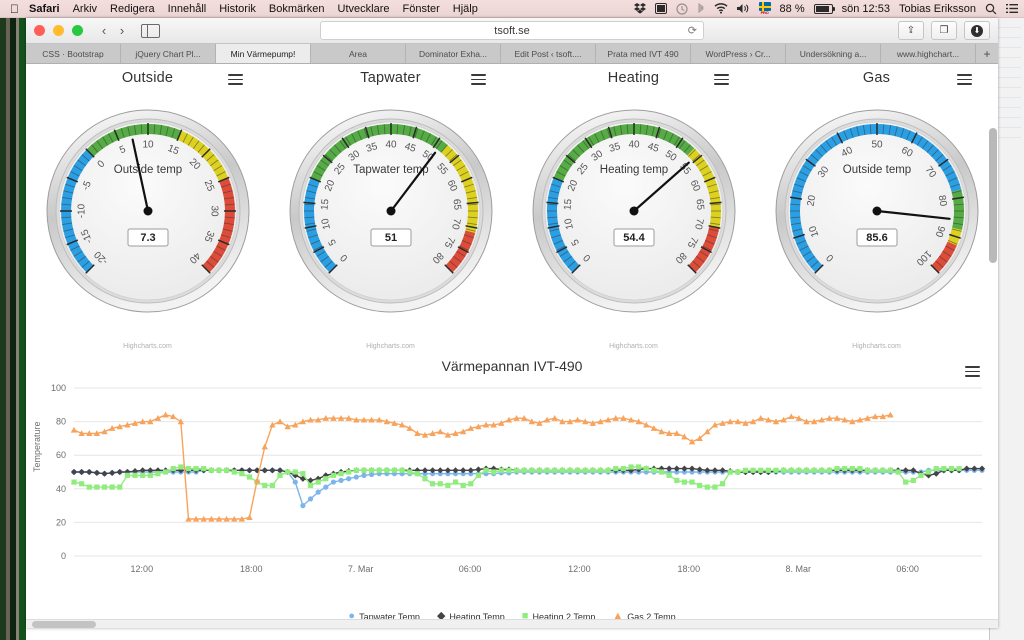 Image resolution: width=1024 pixels, height=640 pixels. Describe the element at coordinates (764, 8) in the screenshot. I see `flag-icon: PRO` at that location.